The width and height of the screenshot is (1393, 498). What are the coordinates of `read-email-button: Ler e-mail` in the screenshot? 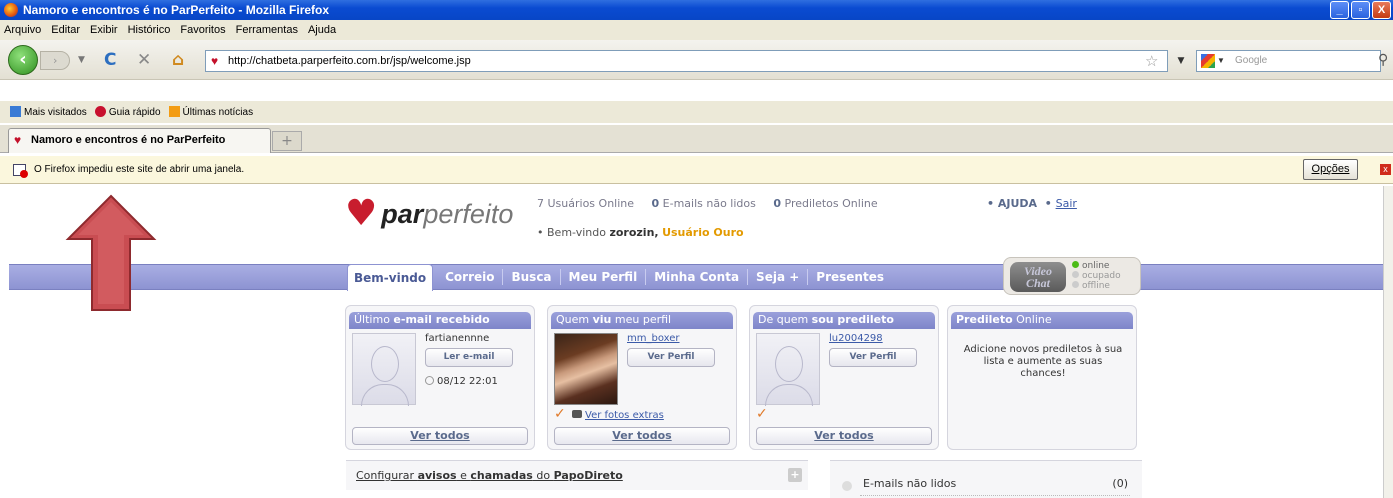 It's located at (469, 357).